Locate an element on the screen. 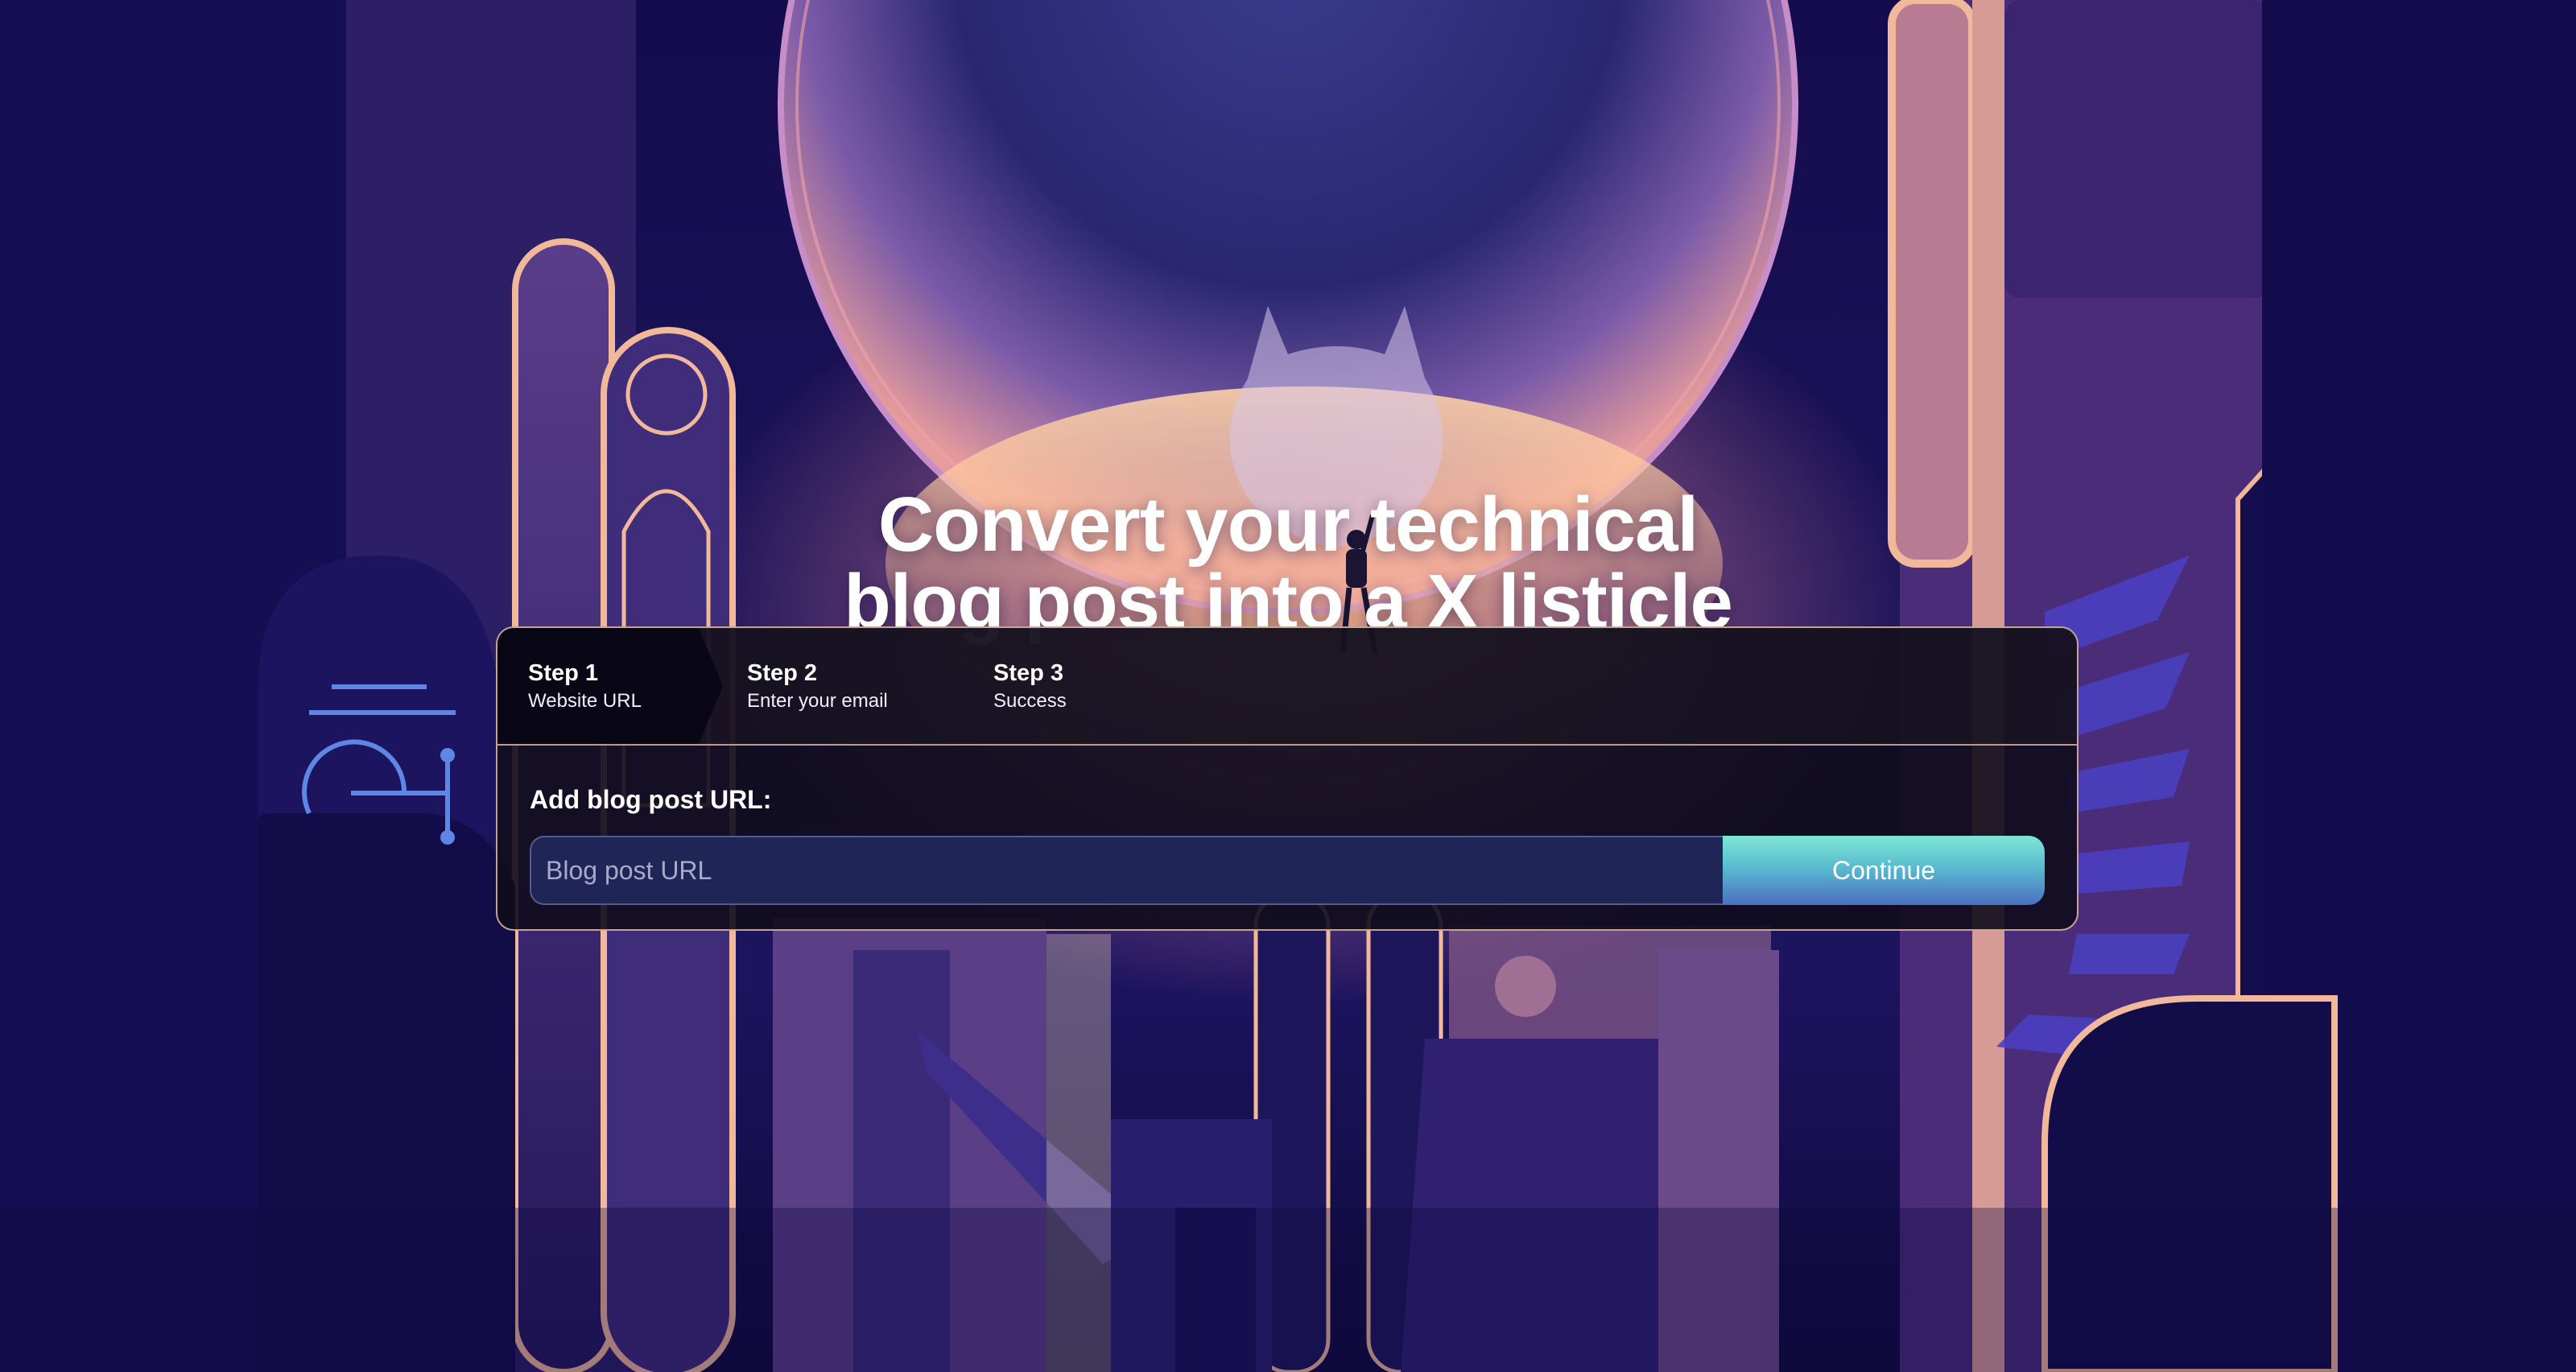  url-form: Add blog post URL: Continue is located at coordinates (1287, 825).